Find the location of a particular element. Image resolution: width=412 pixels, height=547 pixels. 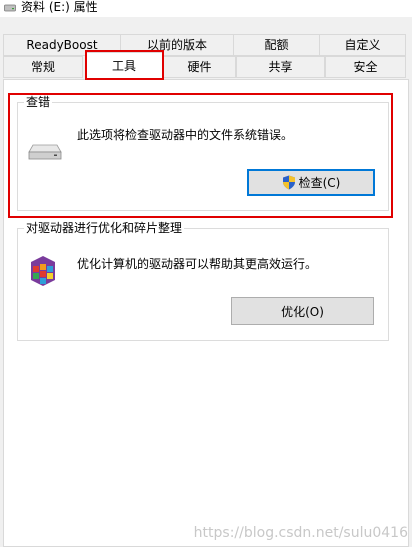

tab-label: 安全 is located at coordinates (365, 67).